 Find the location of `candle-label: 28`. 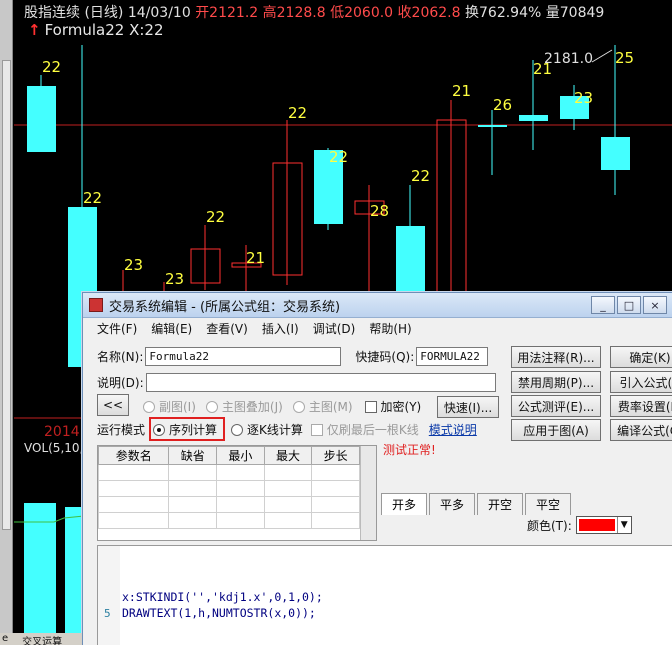

candle-label: 28 is located at coordinates (379, 211).